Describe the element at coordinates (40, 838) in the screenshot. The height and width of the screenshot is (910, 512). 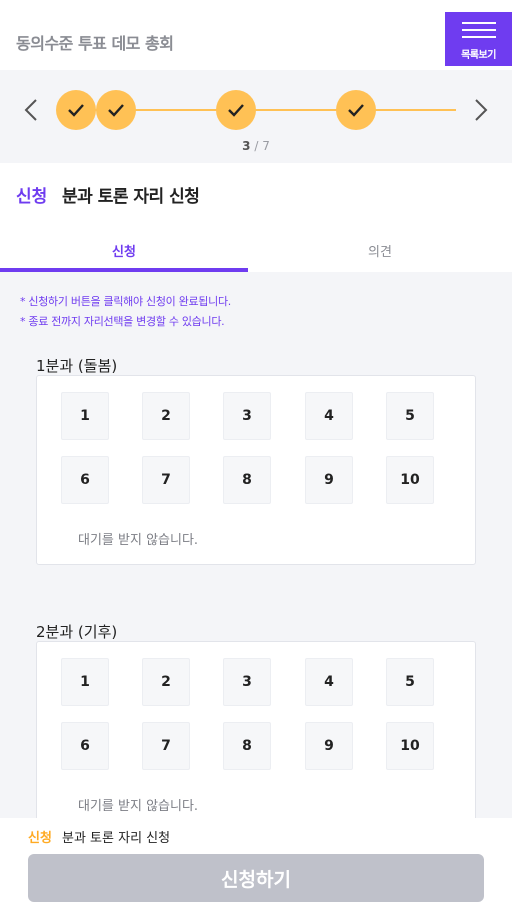
I see `bottom-tag: 신청` at that location.